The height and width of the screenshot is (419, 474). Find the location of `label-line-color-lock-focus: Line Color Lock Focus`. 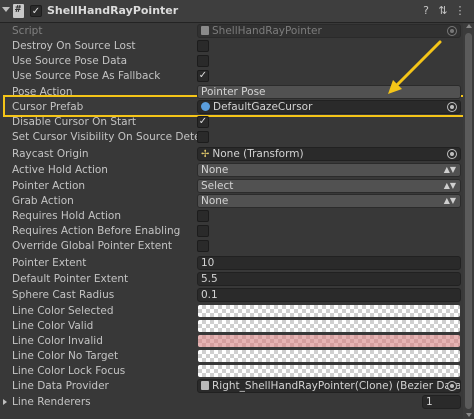

label-line-color-lock-focus: Line Color Lock Focus is located at coordinates (69, 371).